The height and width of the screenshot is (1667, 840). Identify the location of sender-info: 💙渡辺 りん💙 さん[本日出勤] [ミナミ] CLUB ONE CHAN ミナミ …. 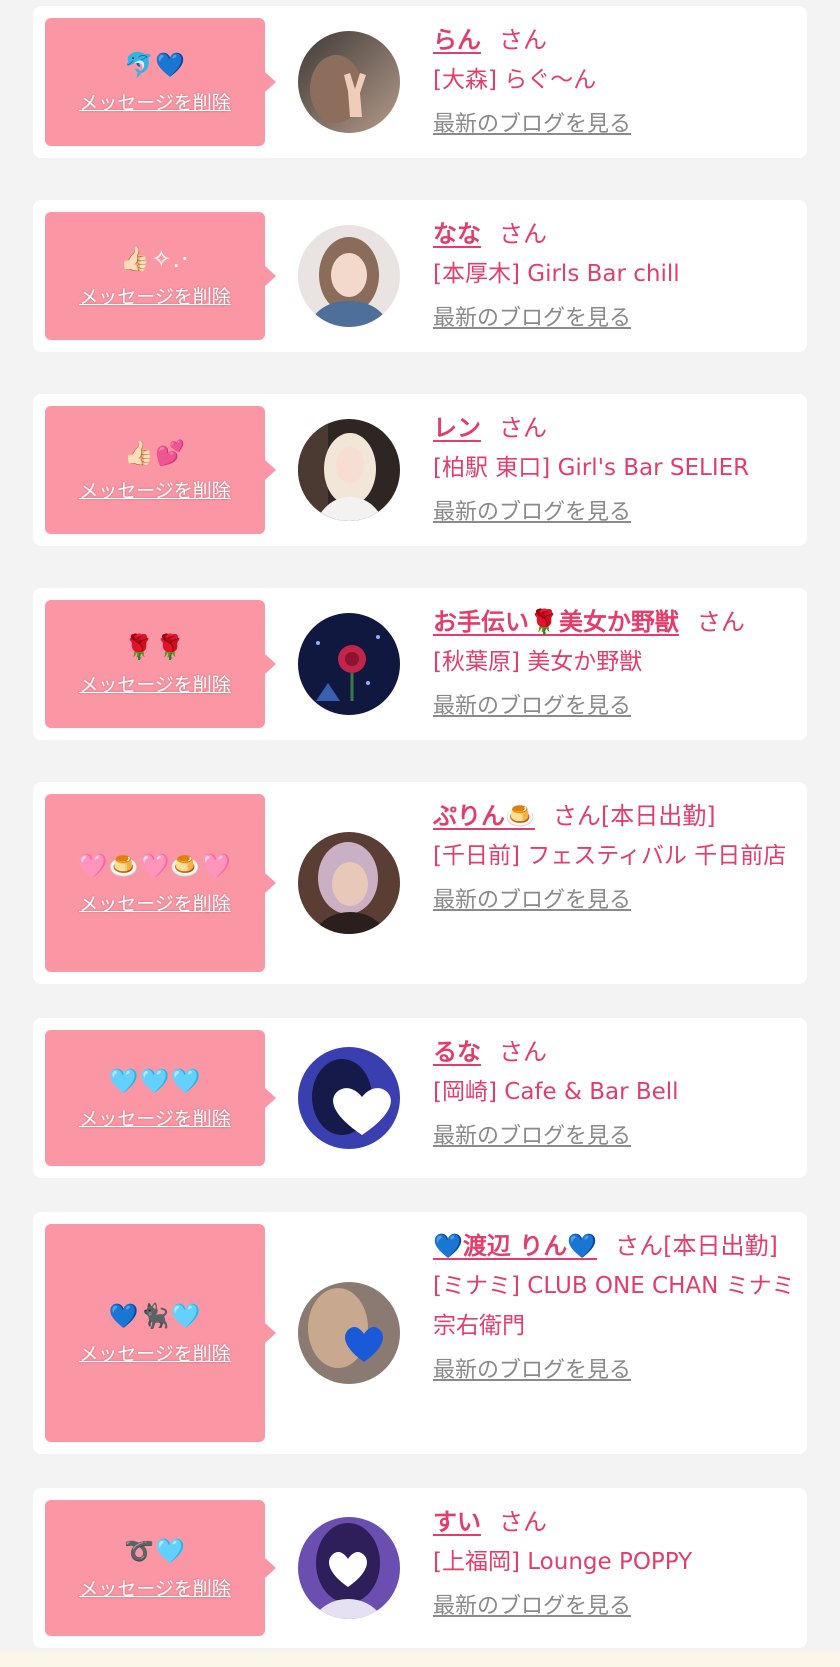
(614, 1307).